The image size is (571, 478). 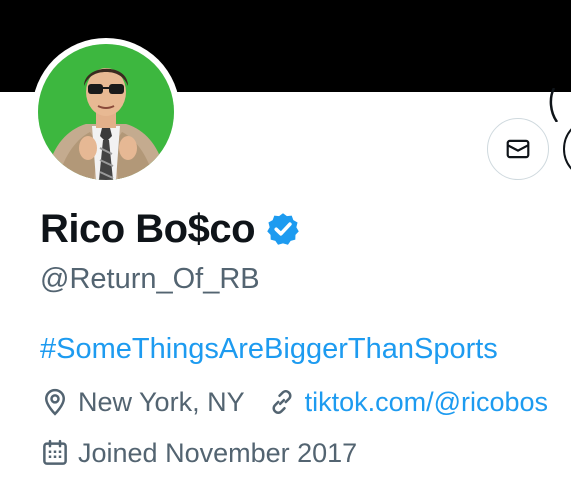 I want to click on profile-meta-row: New York, NY tiktok.com/@ricobos, so click(x=305, y=402).